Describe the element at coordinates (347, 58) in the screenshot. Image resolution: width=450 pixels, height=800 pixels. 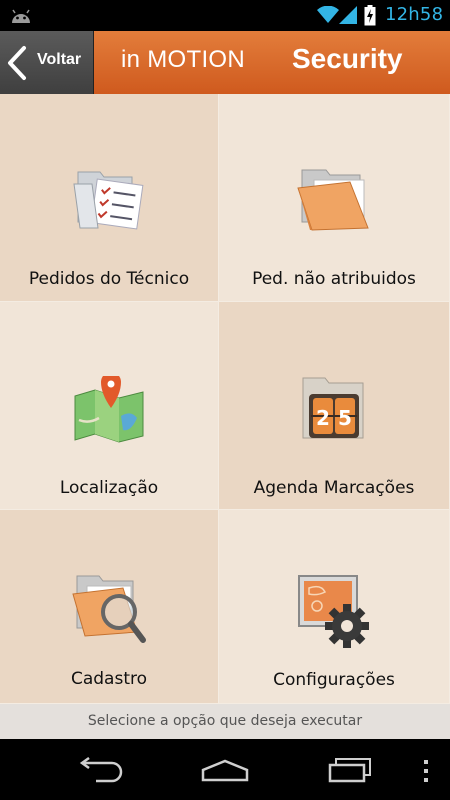
I see `page-title: Security` at that location.